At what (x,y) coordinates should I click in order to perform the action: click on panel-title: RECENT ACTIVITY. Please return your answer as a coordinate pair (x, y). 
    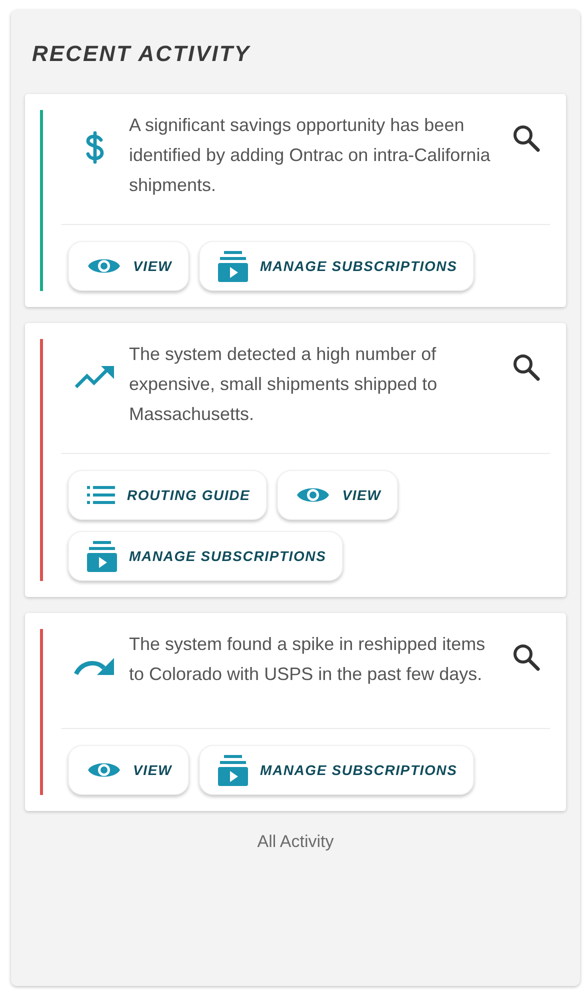
    Looking at the image, I should click on (141, 54).